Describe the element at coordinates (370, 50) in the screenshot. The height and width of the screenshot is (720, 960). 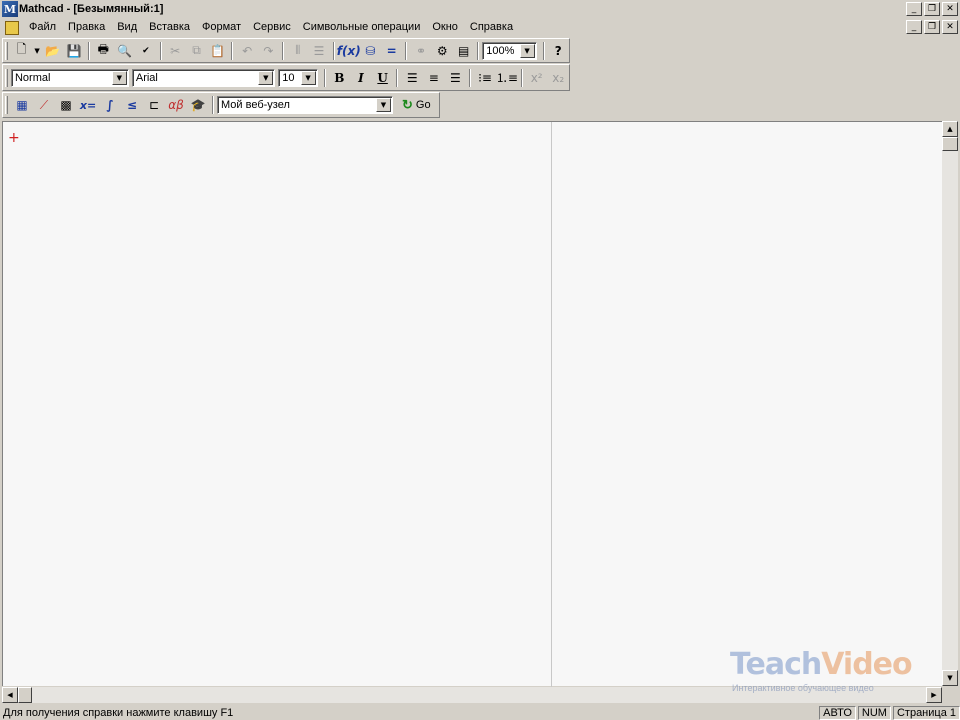
I see `insert-unit-icon: ⛁` at that location.